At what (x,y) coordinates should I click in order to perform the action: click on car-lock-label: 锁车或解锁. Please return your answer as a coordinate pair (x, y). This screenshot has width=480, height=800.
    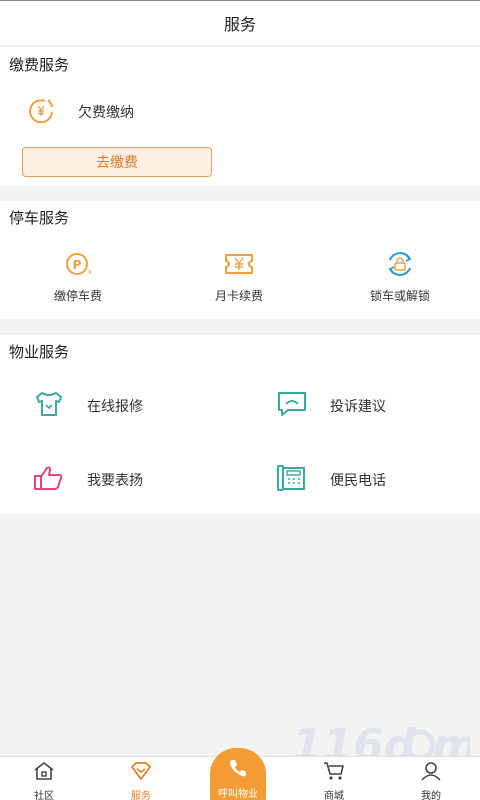
    Looking at the image, I should click on (399, 296).